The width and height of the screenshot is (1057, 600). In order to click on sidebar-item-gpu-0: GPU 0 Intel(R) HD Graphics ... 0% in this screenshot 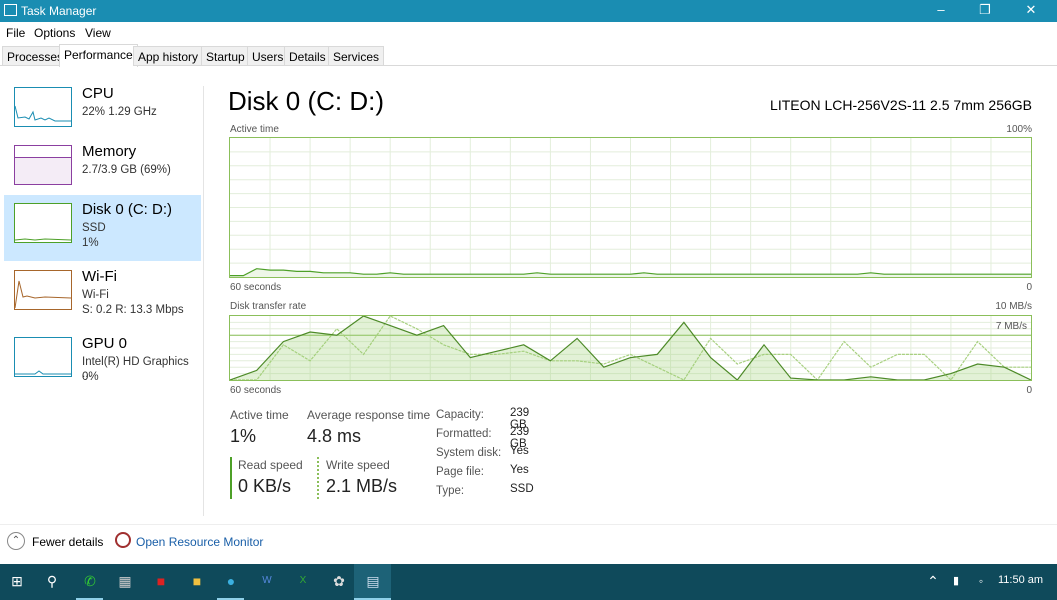, I will do `click(102, 362)`.